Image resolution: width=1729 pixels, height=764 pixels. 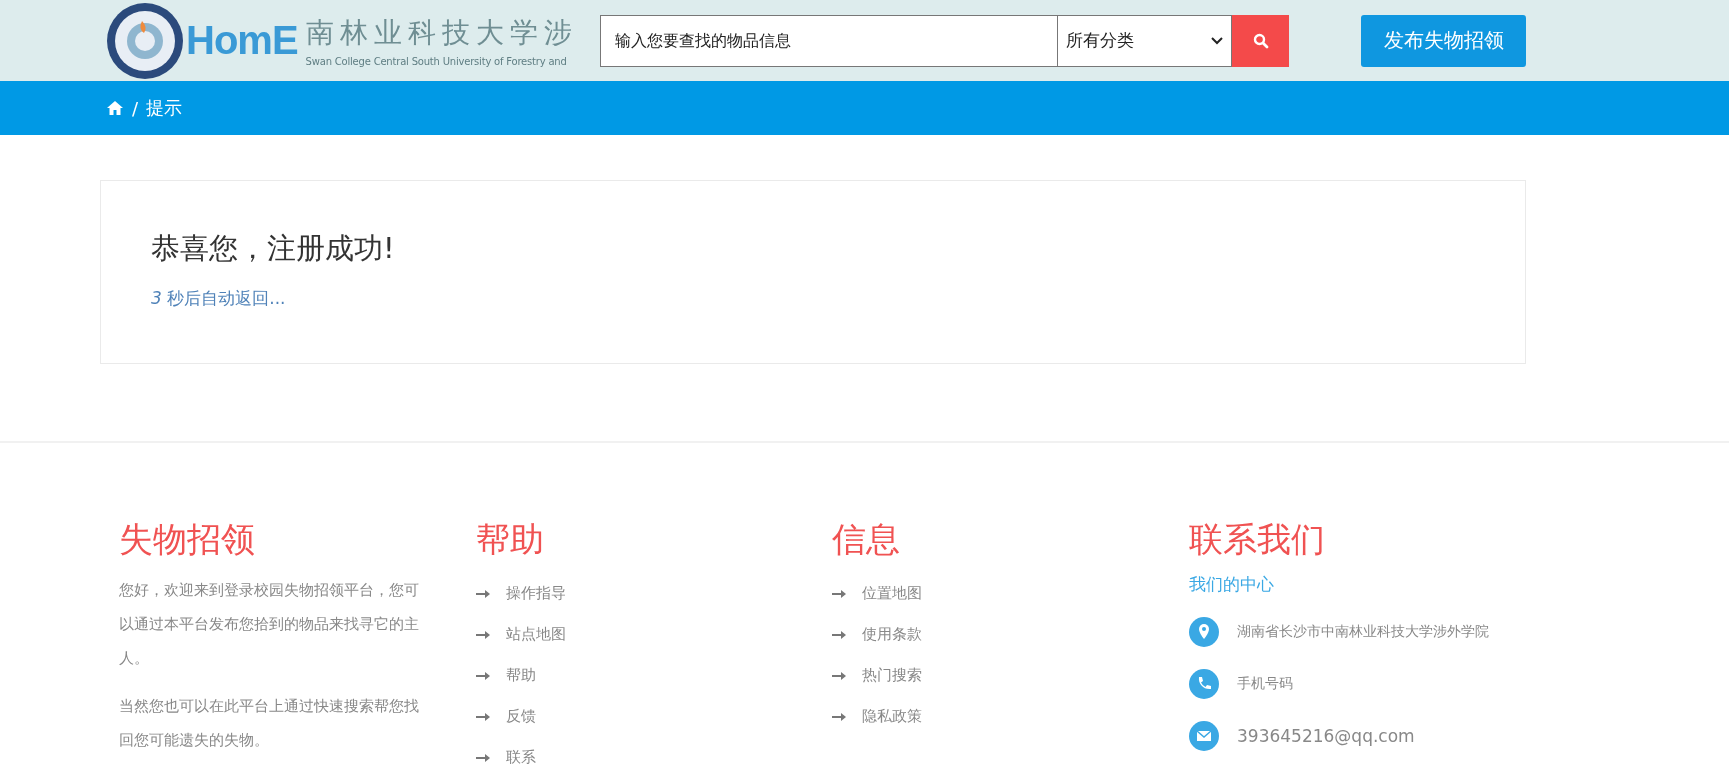 I want to click on about-paragraph: 当然您也可以在此平台上通过快速搜索帮您找回您可能遗失的失物。, so click(x=269, y=723).